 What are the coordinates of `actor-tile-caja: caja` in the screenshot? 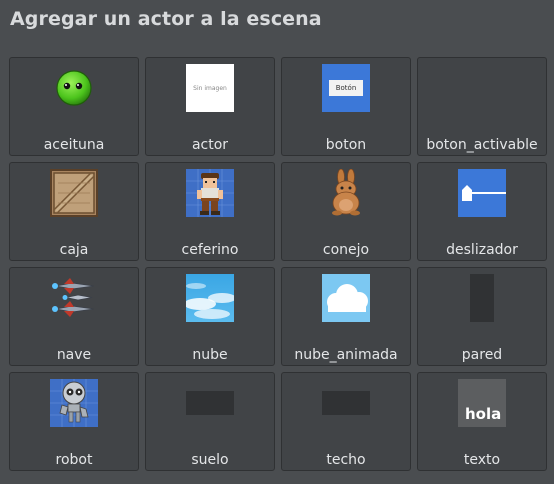 It's located at (74, 211).